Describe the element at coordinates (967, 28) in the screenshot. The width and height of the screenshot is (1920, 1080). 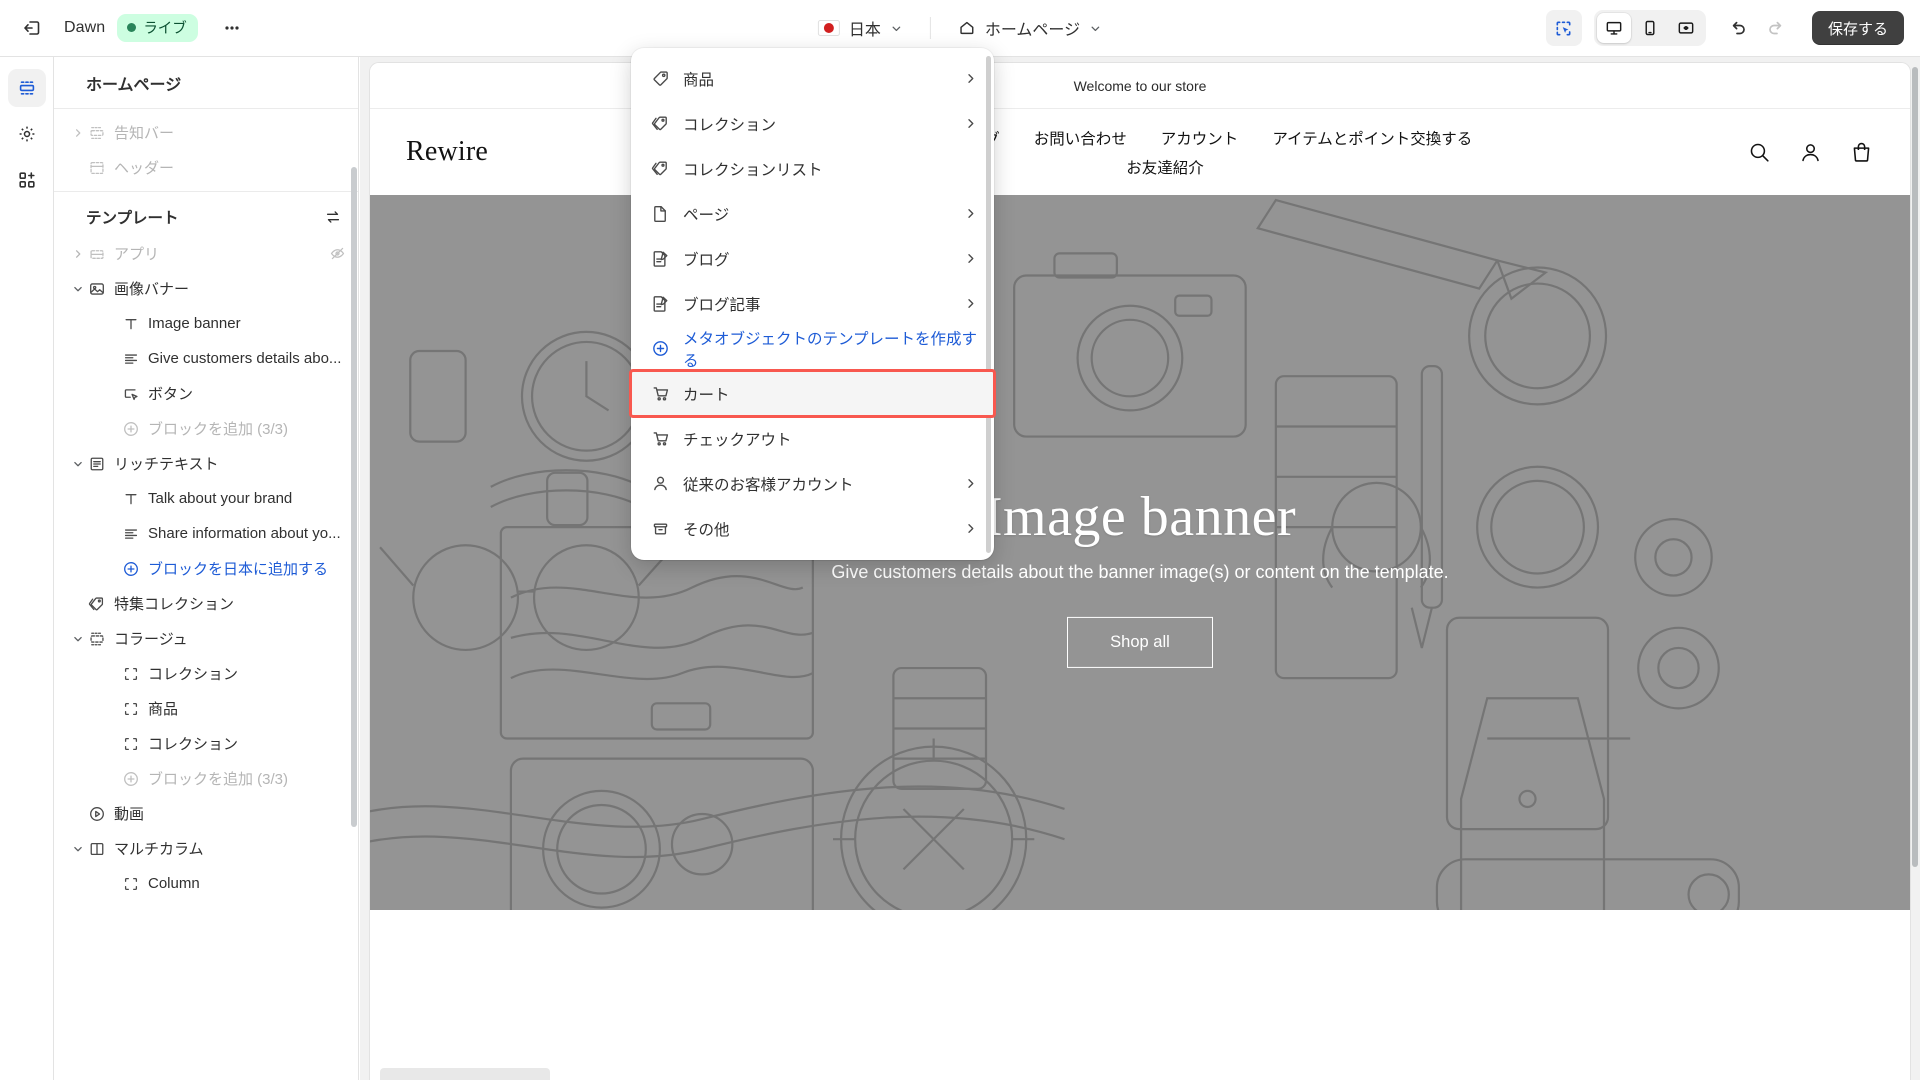
I see `home-icon` at that location.